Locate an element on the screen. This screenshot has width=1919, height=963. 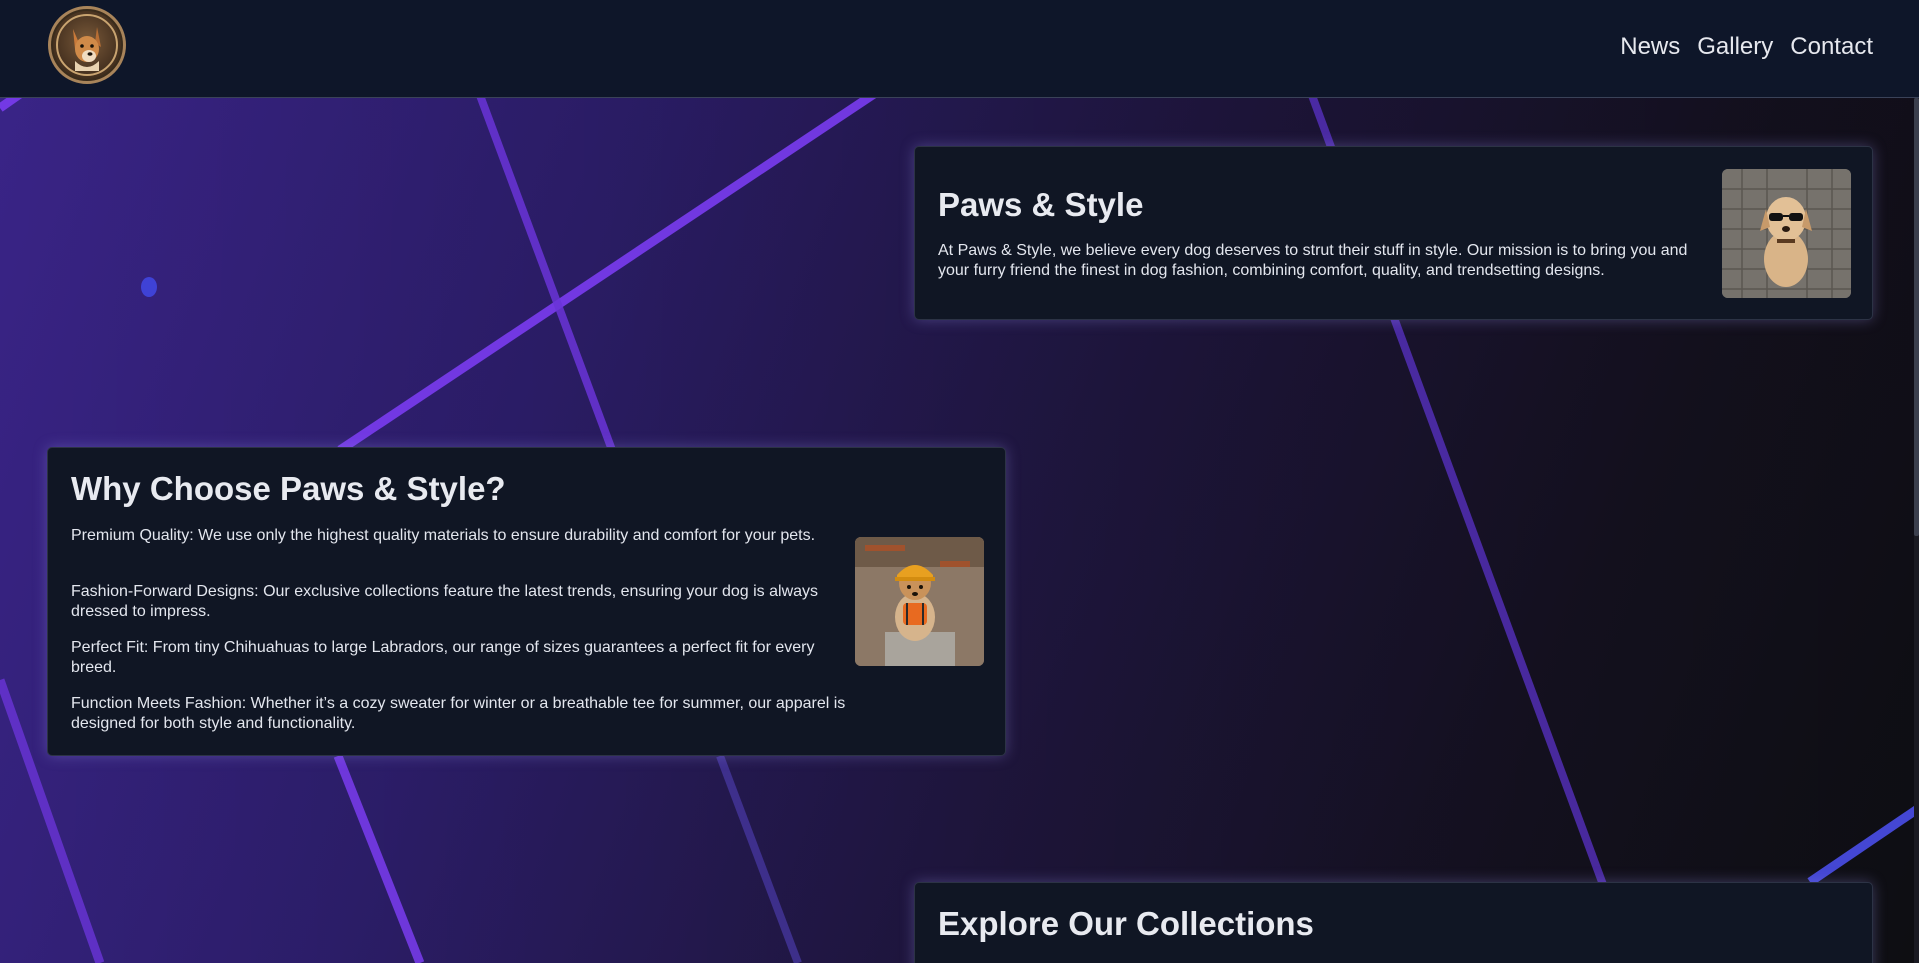
dog-hardhat-image is located at coordinates (919, 601).